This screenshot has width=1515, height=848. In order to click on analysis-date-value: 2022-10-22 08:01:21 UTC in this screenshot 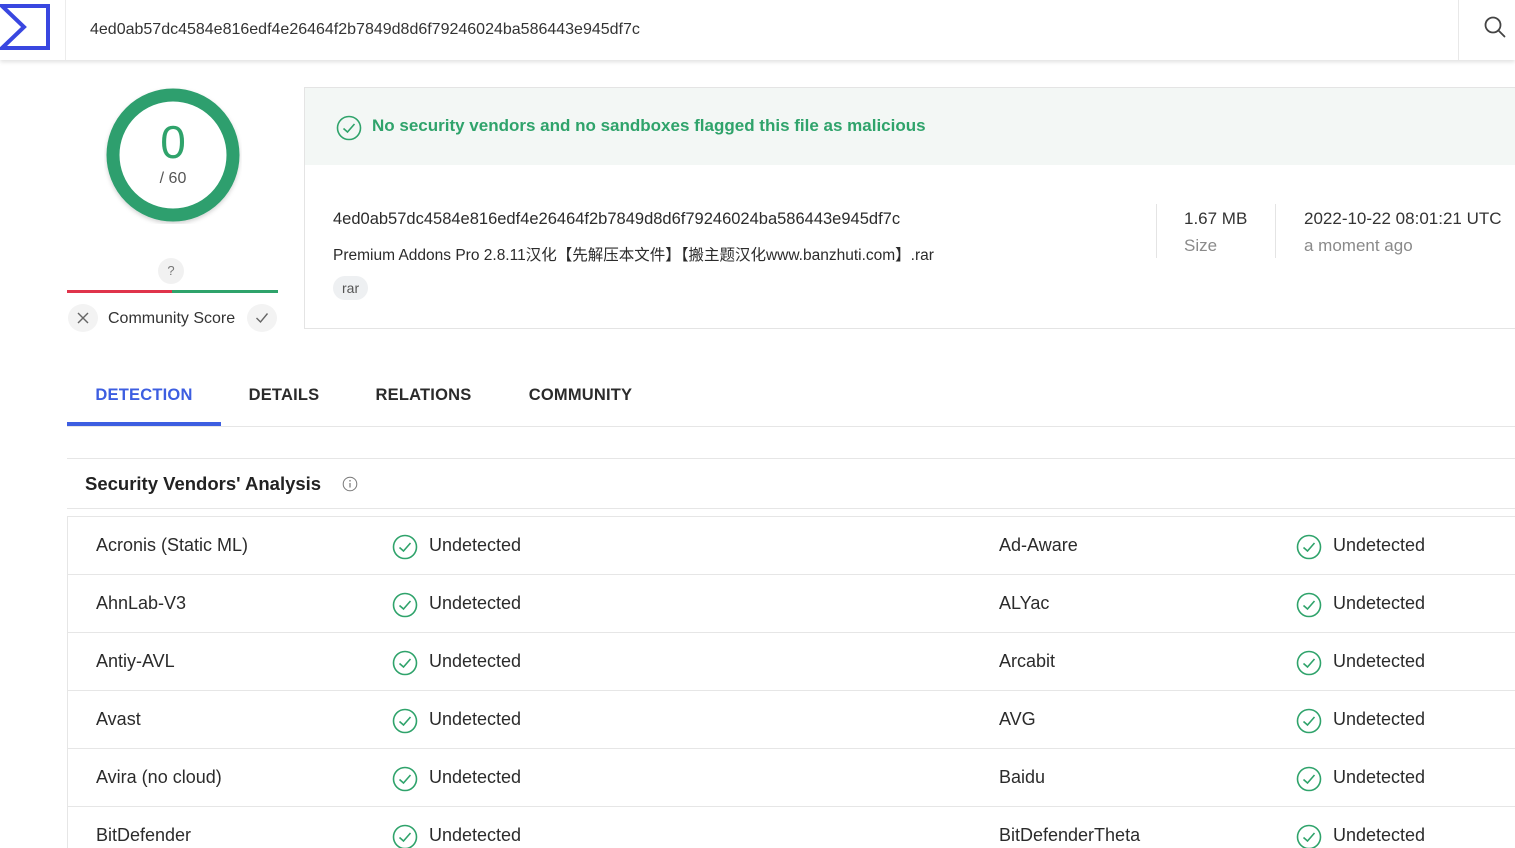, I will do `click(1403, 218)`.